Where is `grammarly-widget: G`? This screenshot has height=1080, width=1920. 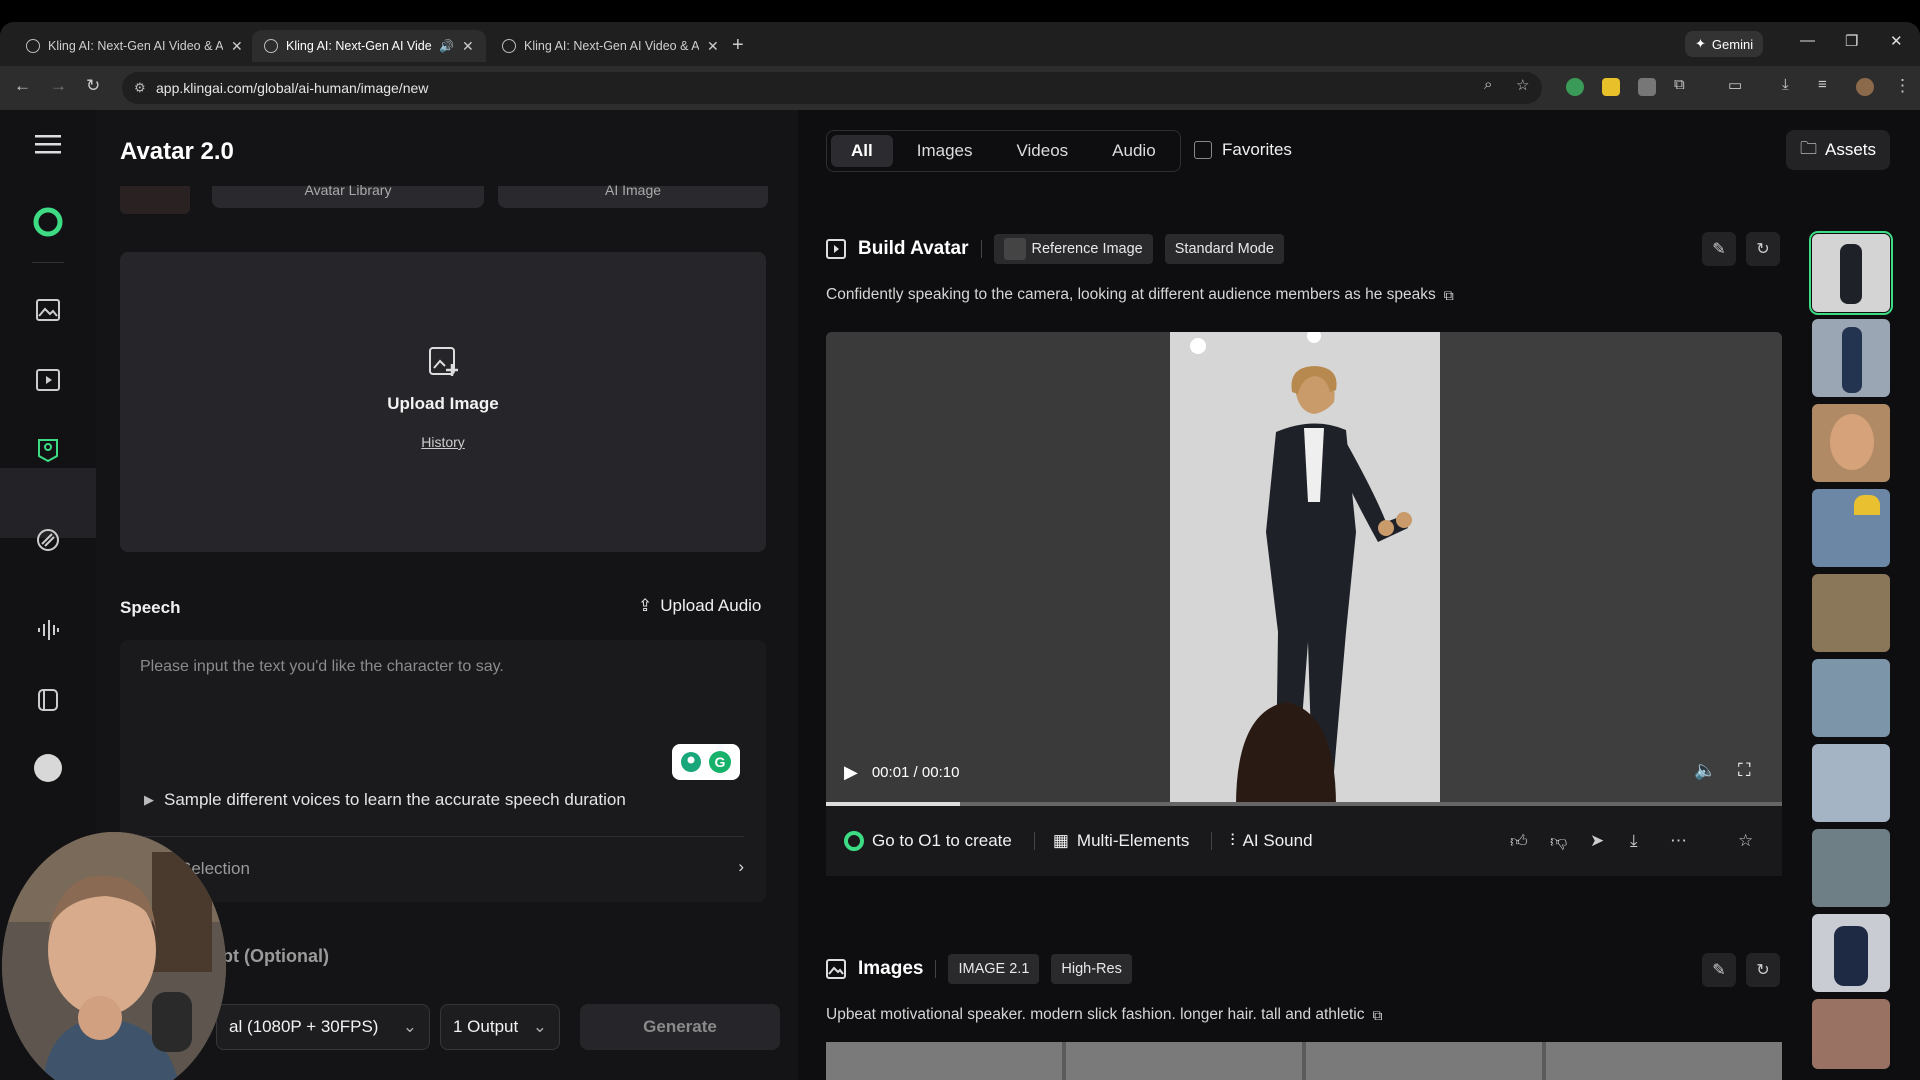 grammarly-widget: G is located at coordinates (706, 762).